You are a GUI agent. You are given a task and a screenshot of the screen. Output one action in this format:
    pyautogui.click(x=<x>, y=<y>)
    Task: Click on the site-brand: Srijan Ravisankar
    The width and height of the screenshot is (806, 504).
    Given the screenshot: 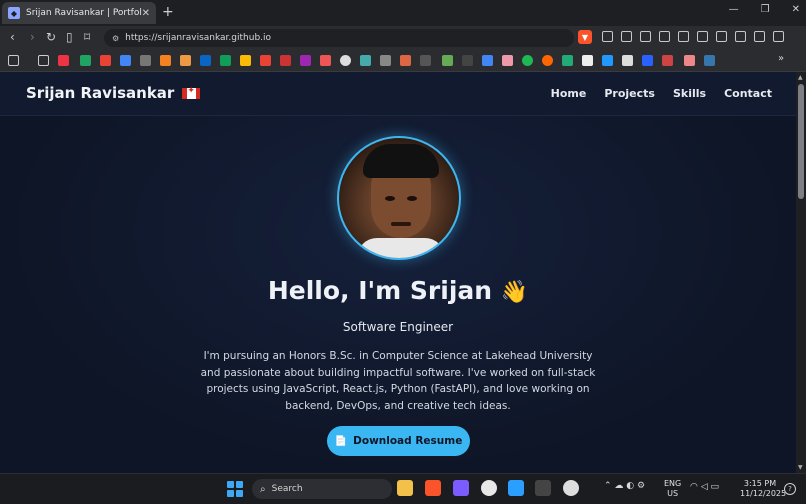 What is the action you would take?
    pyautogui.click(x=113, y=93)
    